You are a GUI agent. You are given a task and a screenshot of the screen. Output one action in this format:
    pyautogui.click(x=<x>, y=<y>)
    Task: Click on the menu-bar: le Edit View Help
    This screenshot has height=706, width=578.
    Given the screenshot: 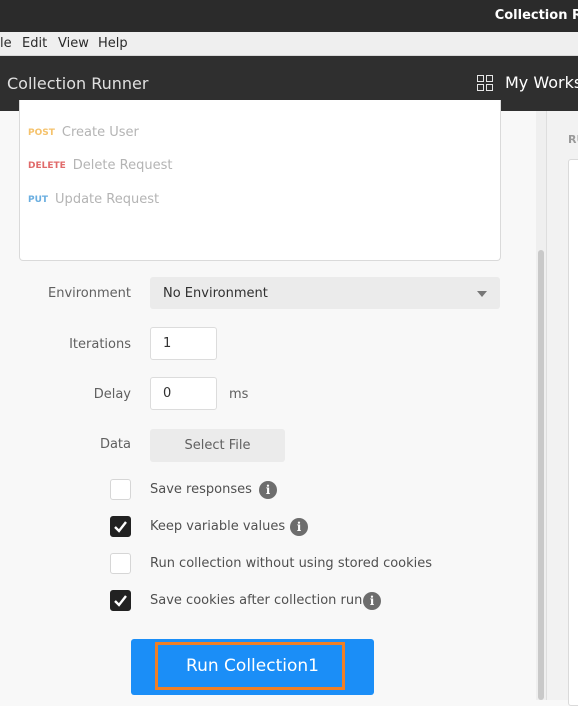 What is the action you would take?
    pyautogui.click(x=289, y=44)
    